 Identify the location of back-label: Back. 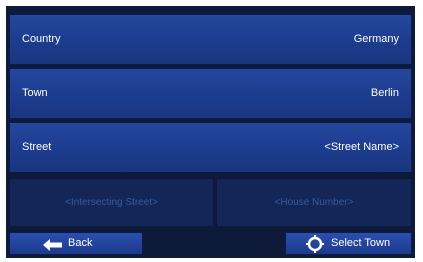
(80, 243).